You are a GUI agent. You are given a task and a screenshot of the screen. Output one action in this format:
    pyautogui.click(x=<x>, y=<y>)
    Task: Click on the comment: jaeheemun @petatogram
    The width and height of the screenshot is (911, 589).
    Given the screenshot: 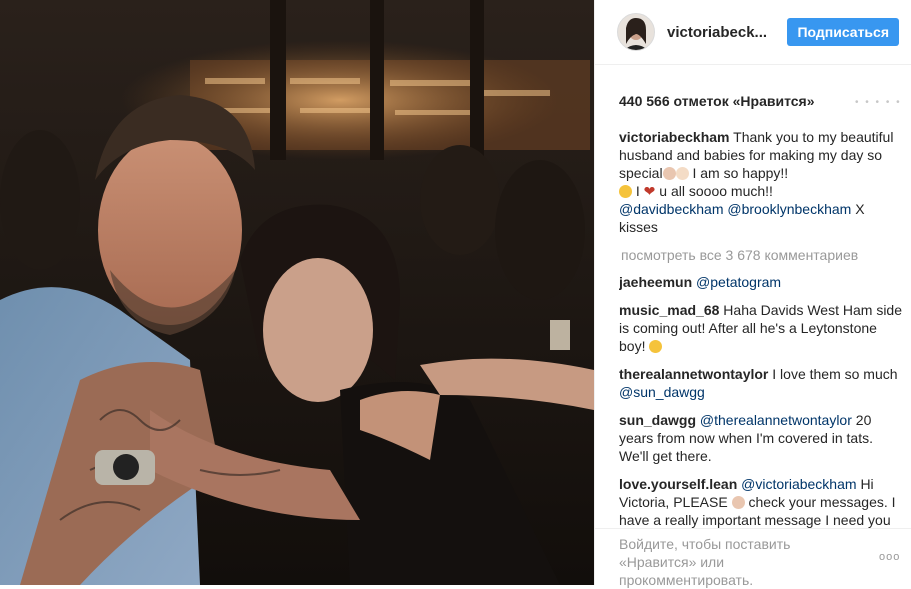 What is the action you would take?
    pyautogui.click(x=761, y=282)
    